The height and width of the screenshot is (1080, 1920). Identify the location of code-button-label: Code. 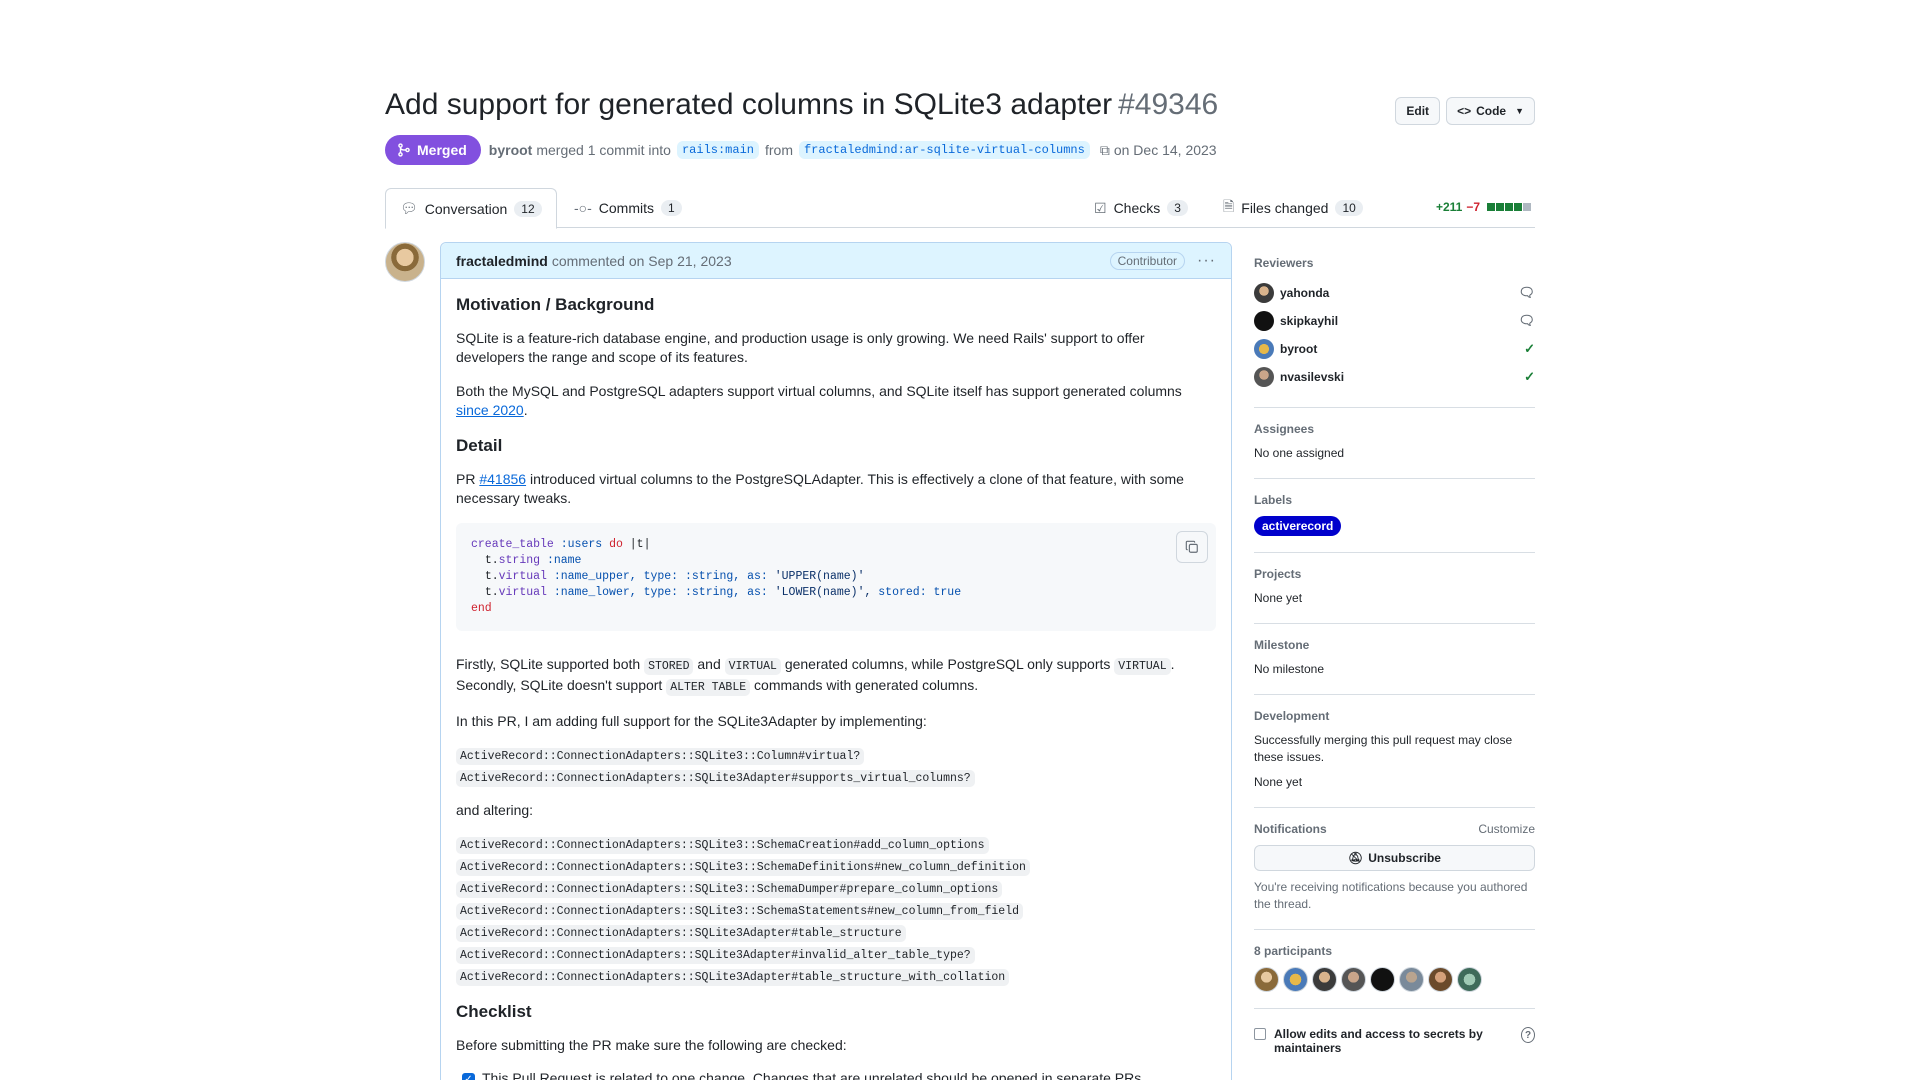
(1491, 111).